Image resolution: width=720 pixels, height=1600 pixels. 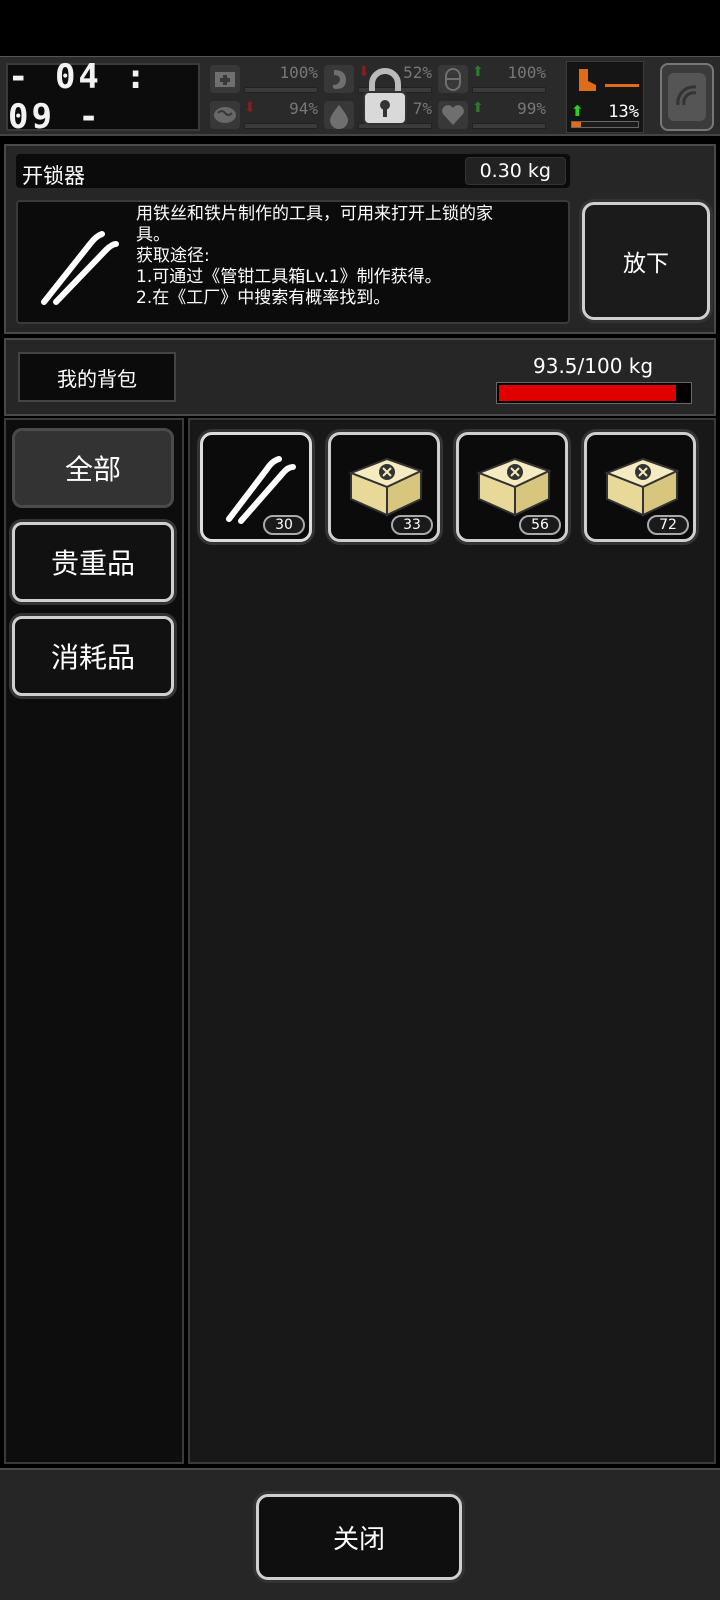 I want to click on water-drop-icon, so click(x=339, y=115).